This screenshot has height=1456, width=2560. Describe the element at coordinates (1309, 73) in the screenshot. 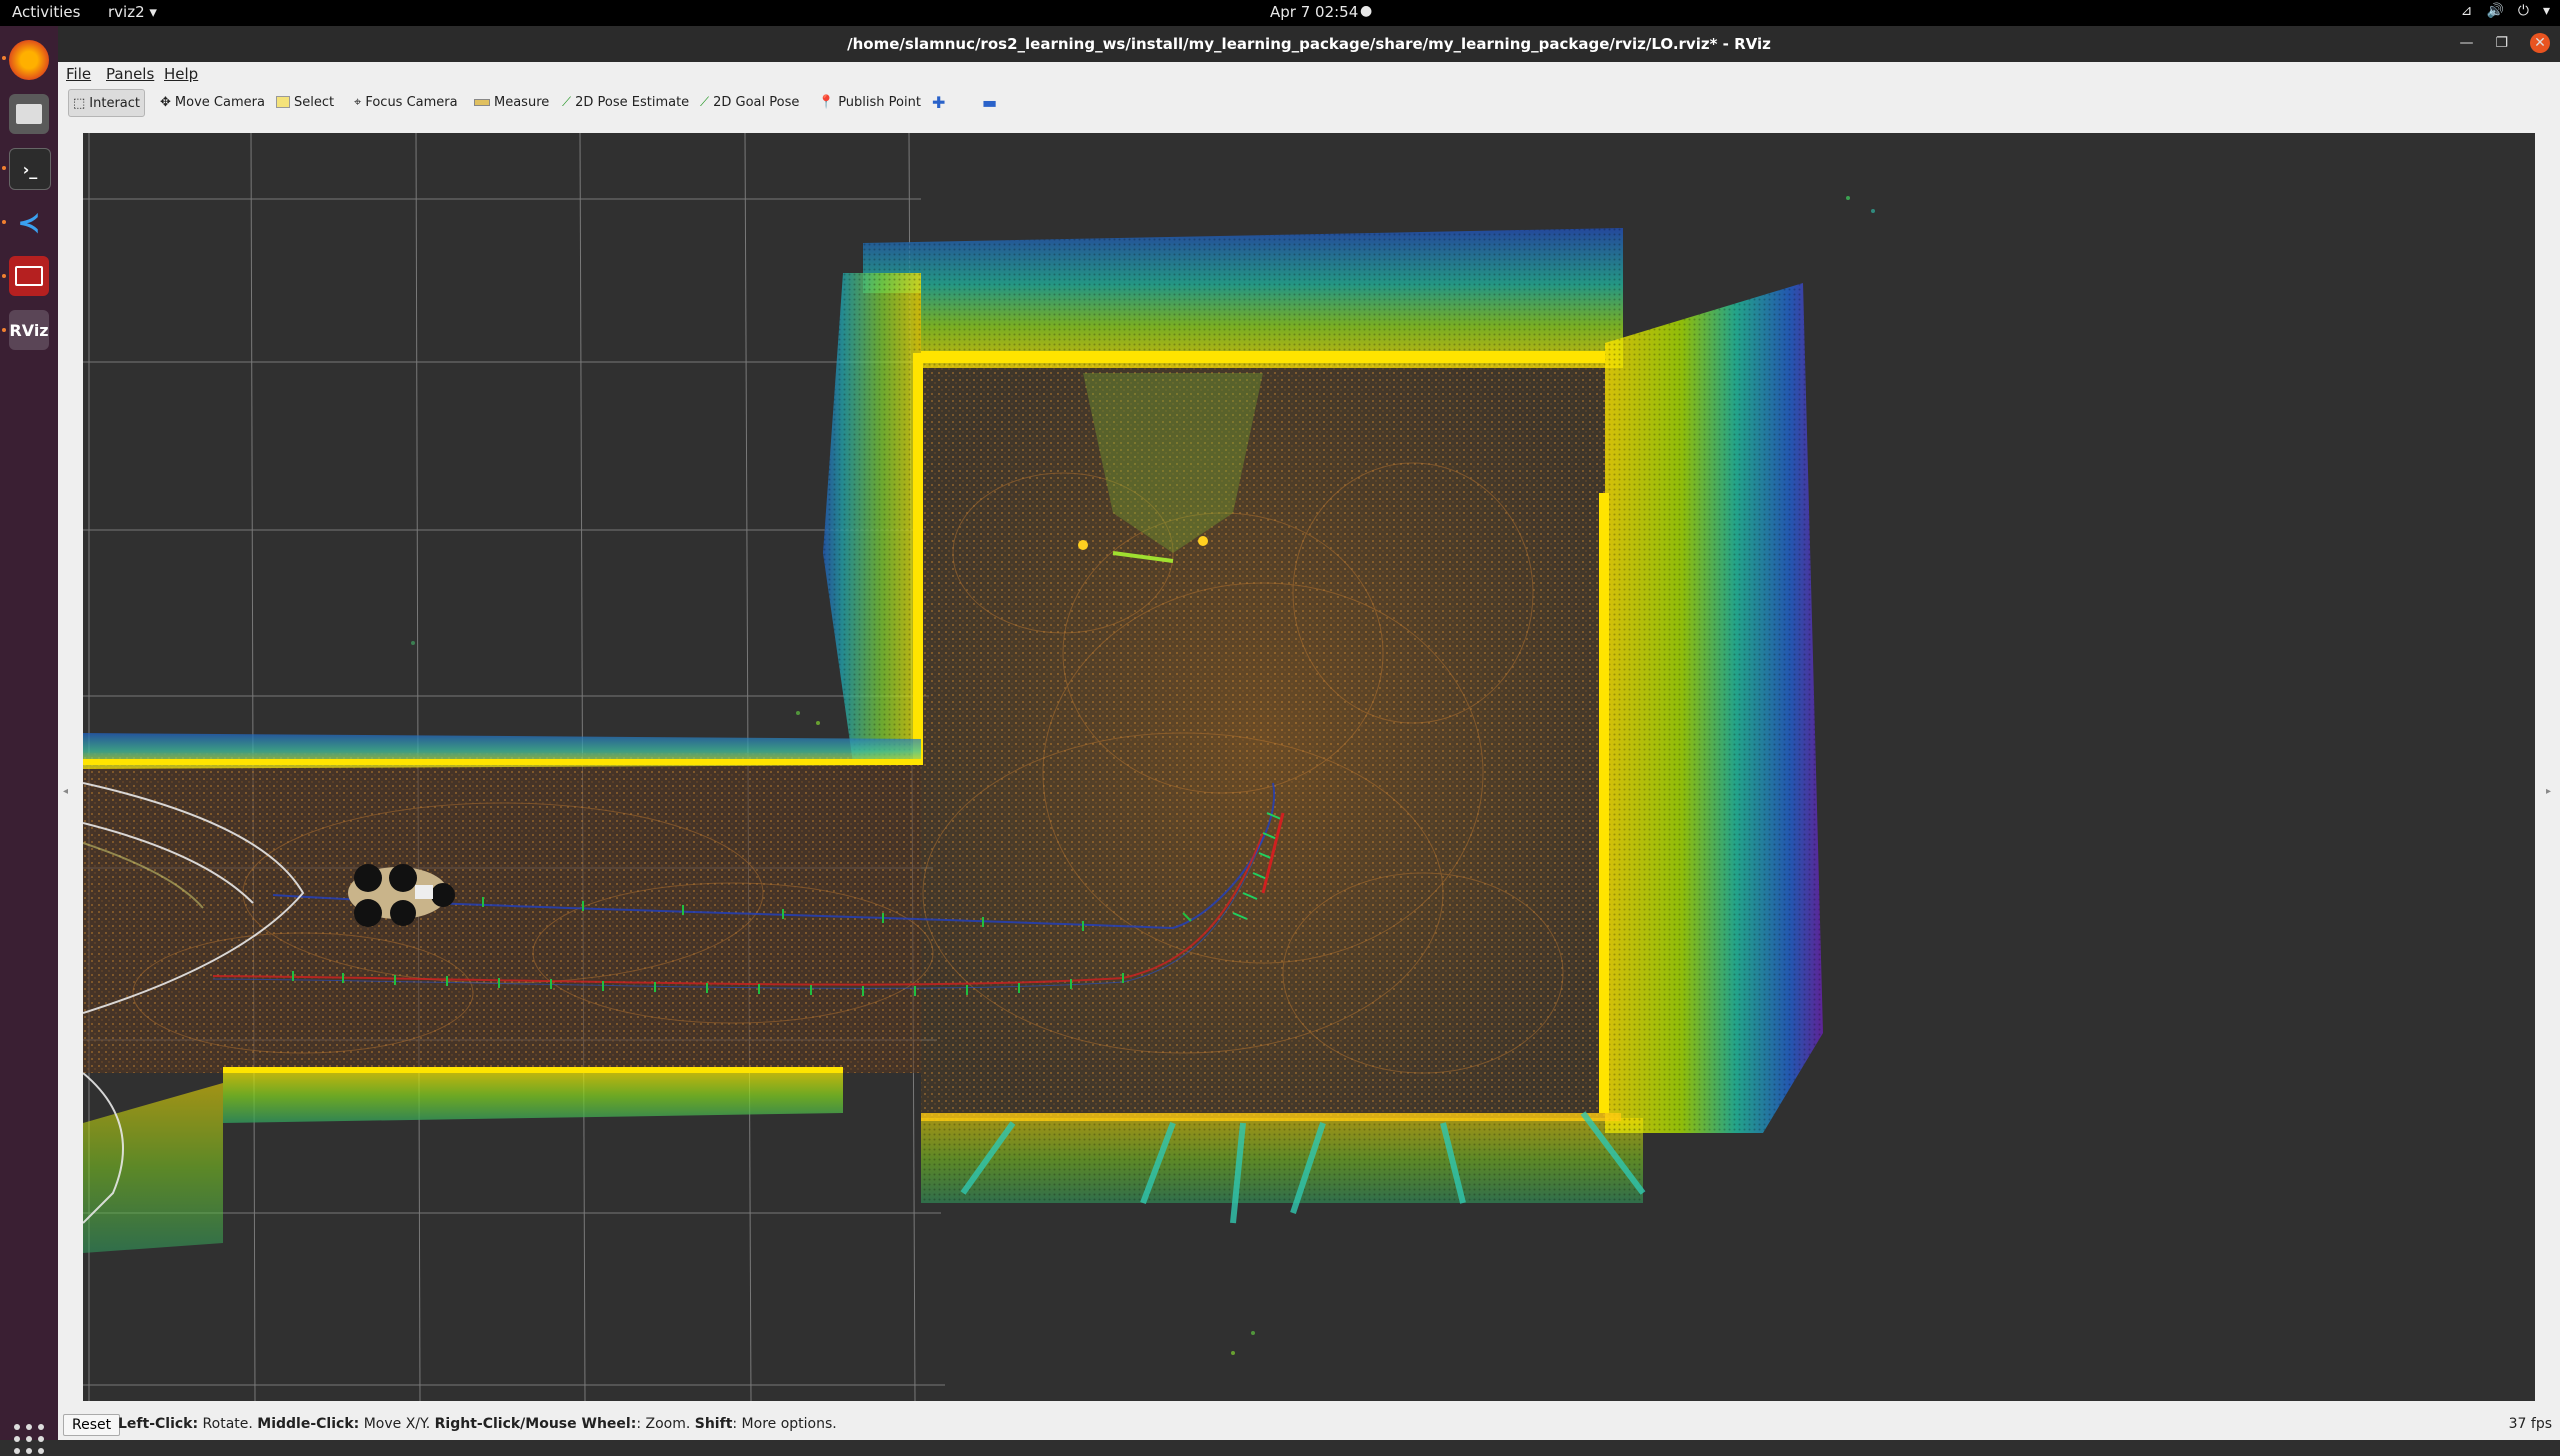

I see `menu-bar: File Panels Help` at that location.